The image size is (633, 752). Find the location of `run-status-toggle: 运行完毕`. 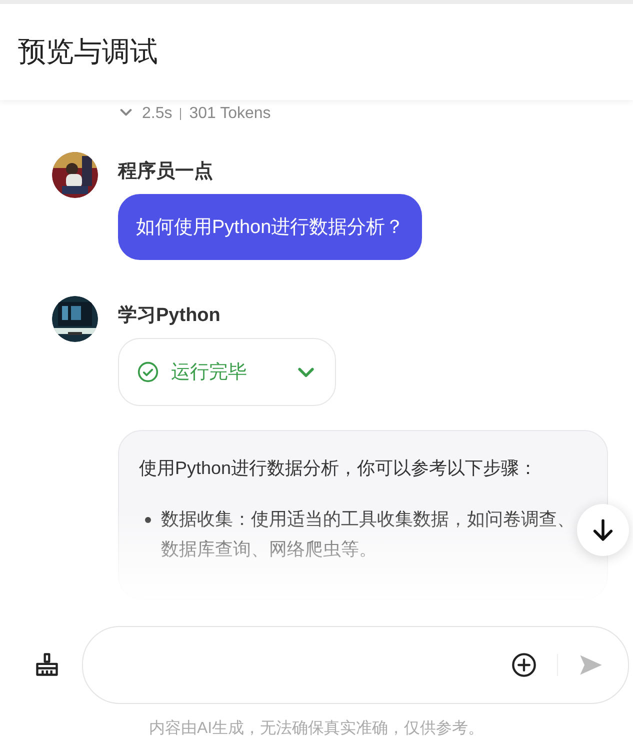

run-status-toggle: 运行完毕 is located at coordinates (227, 372).